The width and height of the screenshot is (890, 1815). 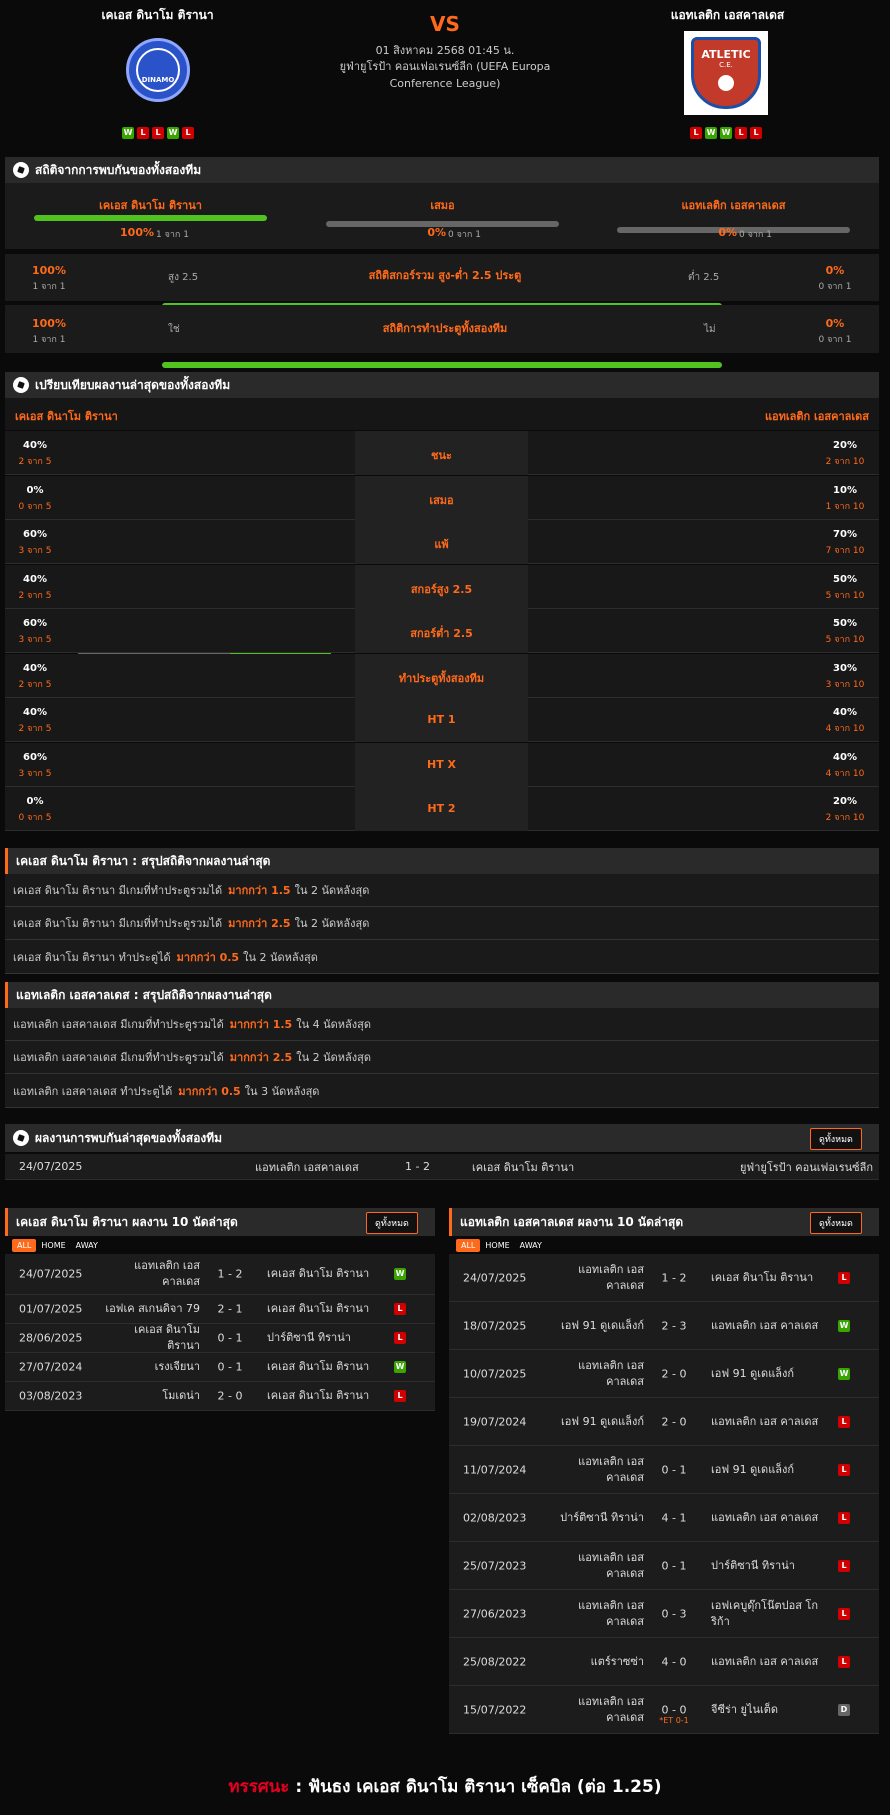 What do you see at coordinates (35, 490) in the screenshot?
I see `compare-home-pct: 0%` at bounding box center [35, 490].